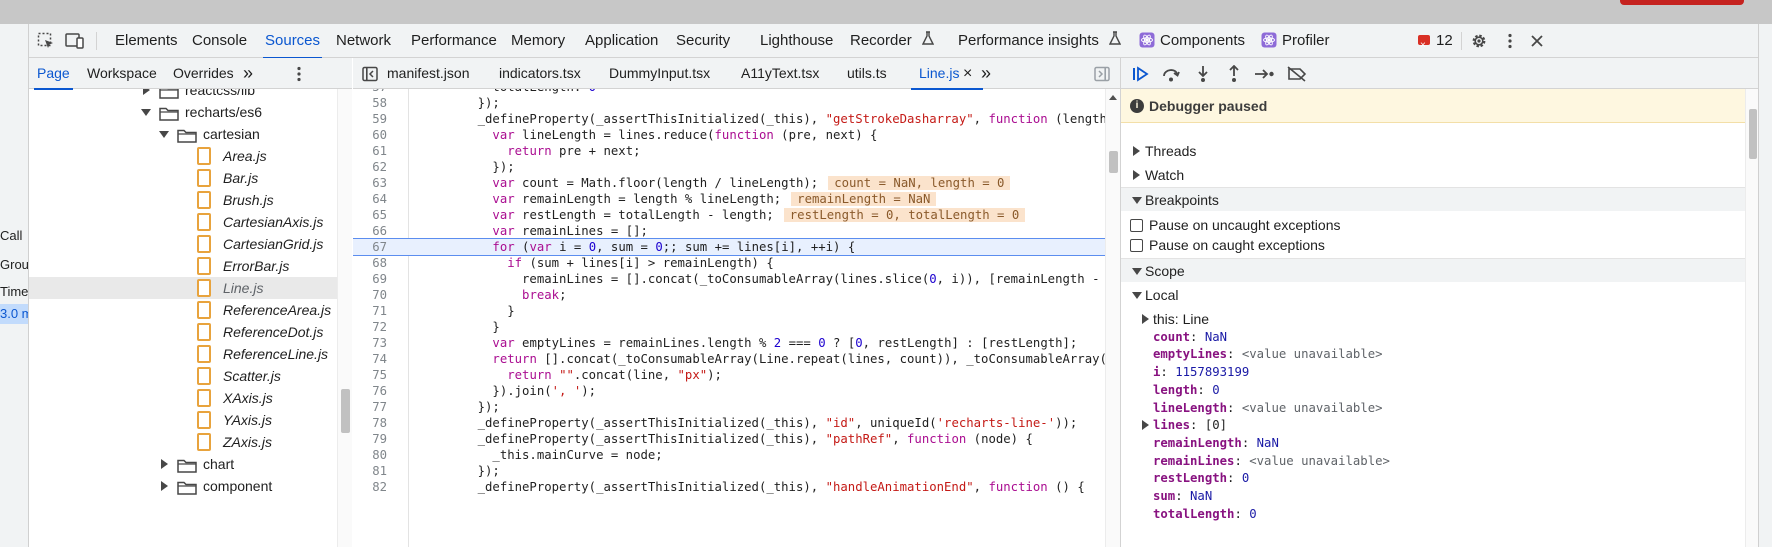 This screenshot has width=1772, height=547. I want to click on tree-file: ReferenceDot.js, so click(183, 332).